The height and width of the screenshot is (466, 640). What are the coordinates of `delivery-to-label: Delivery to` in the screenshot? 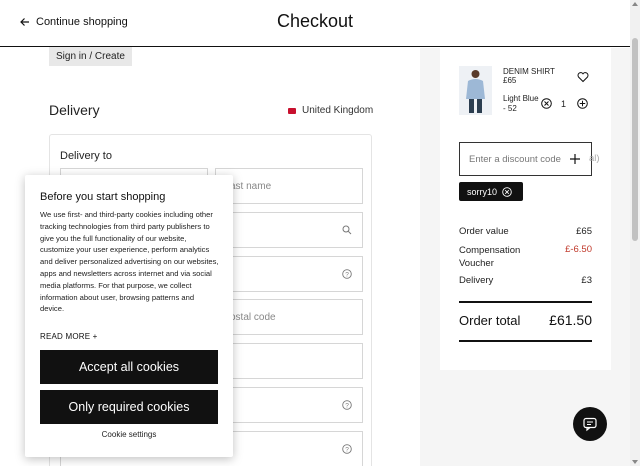 It's located at (86, 156).